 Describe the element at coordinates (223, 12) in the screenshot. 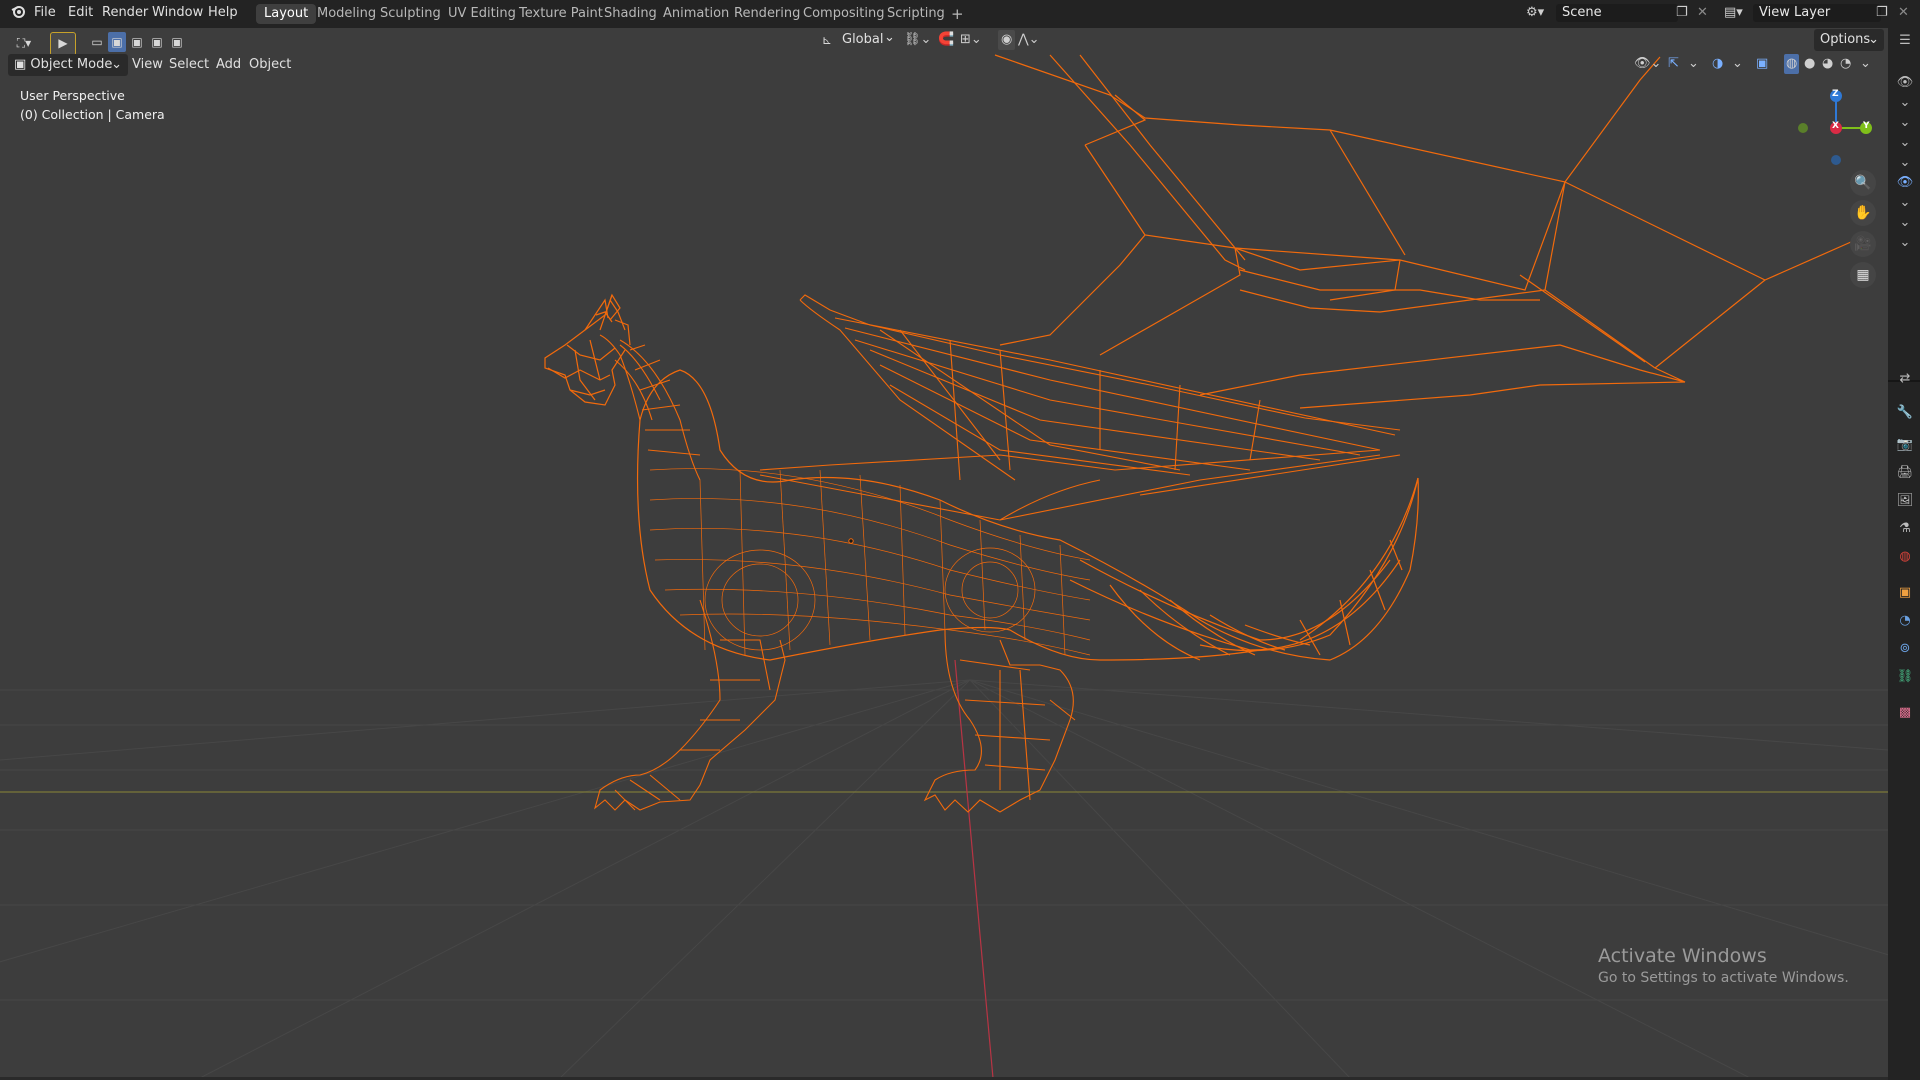

I see `menu-help: Help` at that location.